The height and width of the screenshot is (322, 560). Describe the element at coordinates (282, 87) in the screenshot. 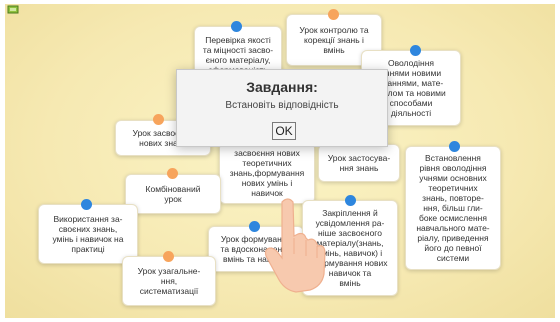

I see `dialog-title: Завдання:` at that location.